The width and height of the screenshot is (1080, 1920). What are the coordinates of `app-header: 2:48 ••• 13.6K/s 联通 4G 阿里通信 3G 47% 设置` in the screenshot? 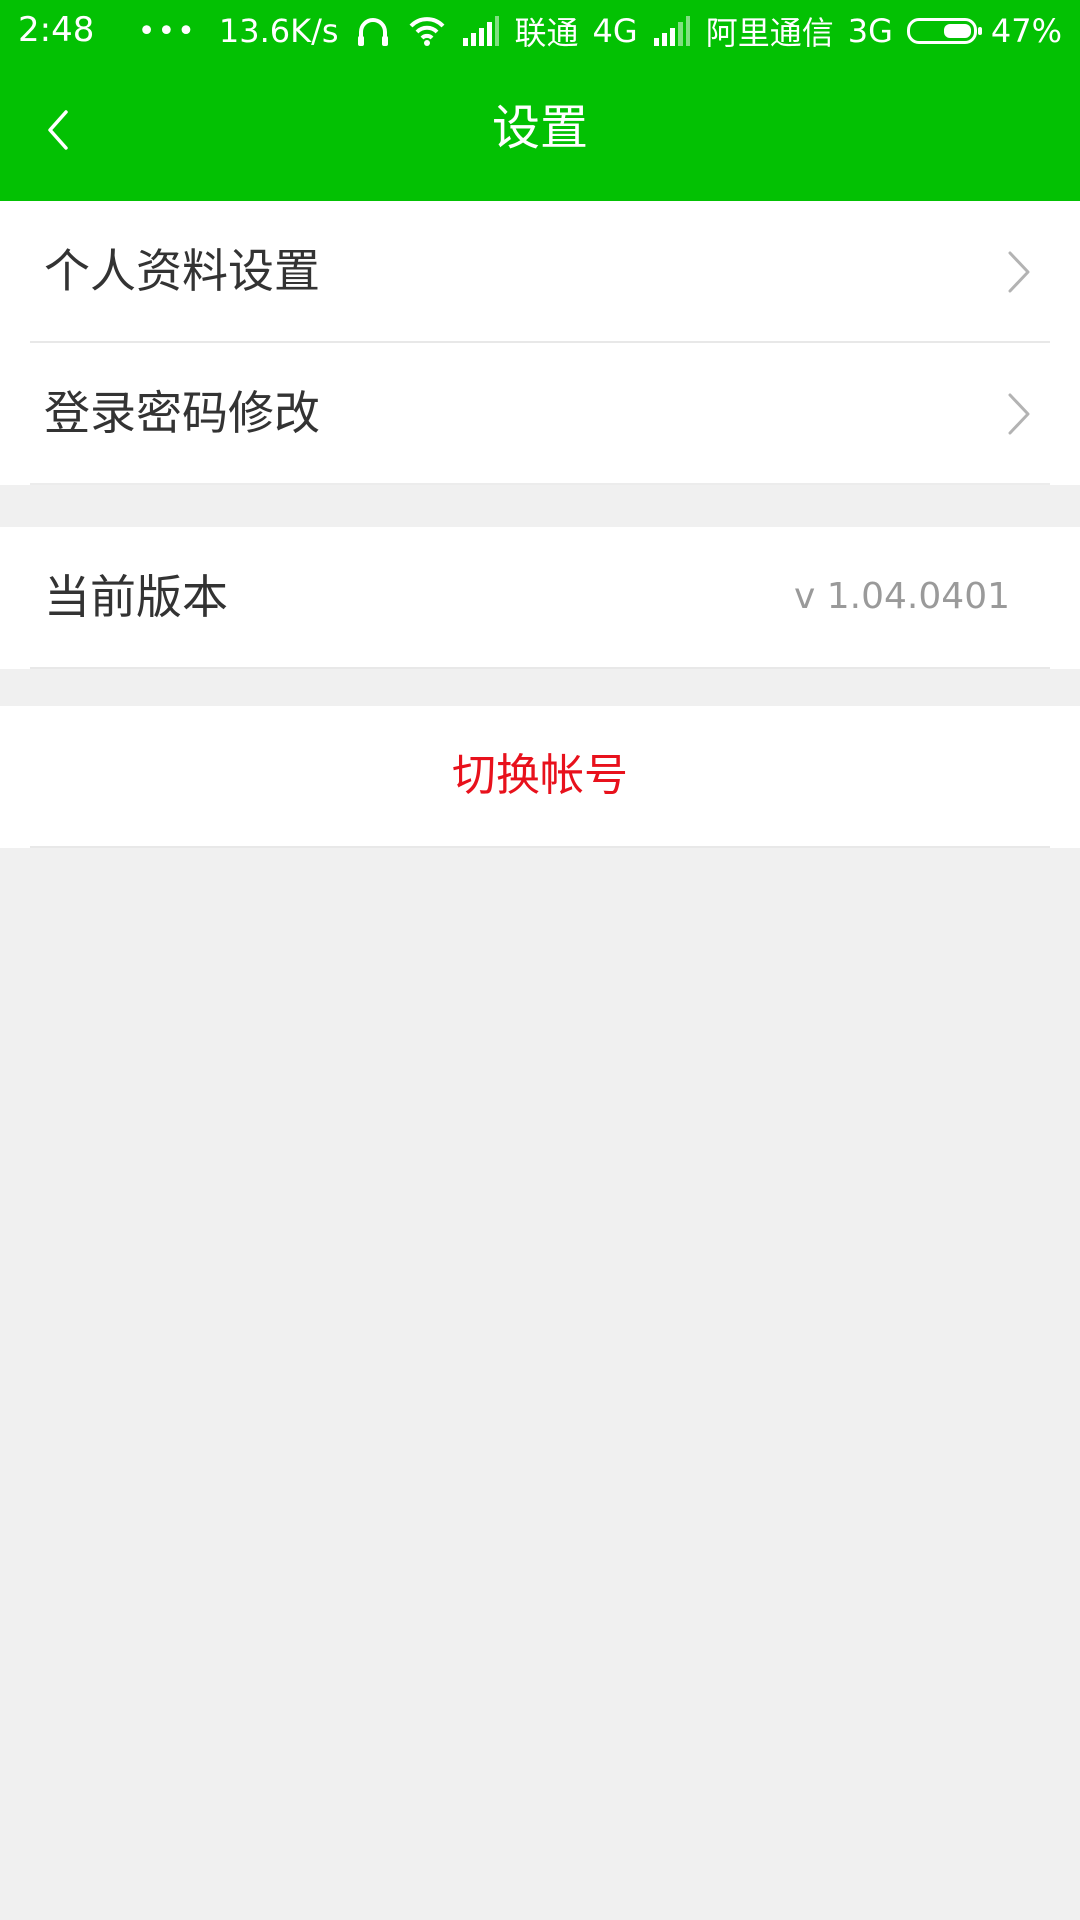 It's located at (540, 100).